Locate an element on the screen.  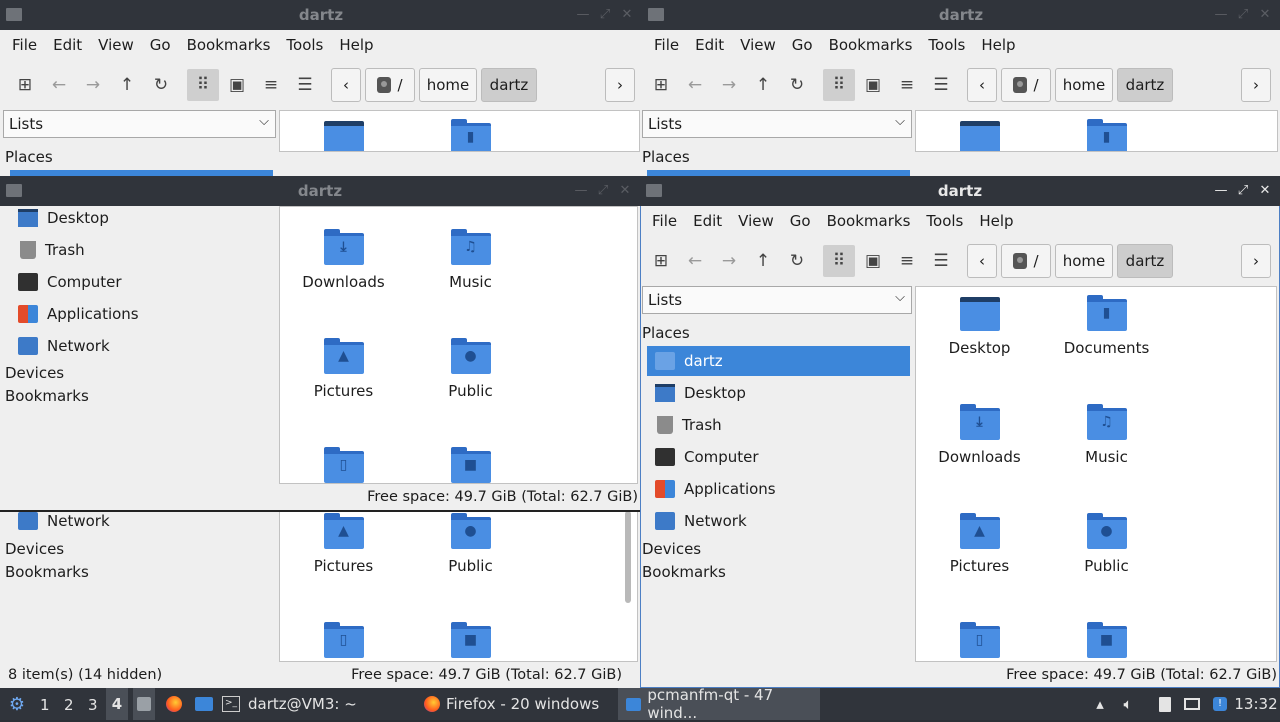
notification-icon: ! is located at coordinates (1220, 704).